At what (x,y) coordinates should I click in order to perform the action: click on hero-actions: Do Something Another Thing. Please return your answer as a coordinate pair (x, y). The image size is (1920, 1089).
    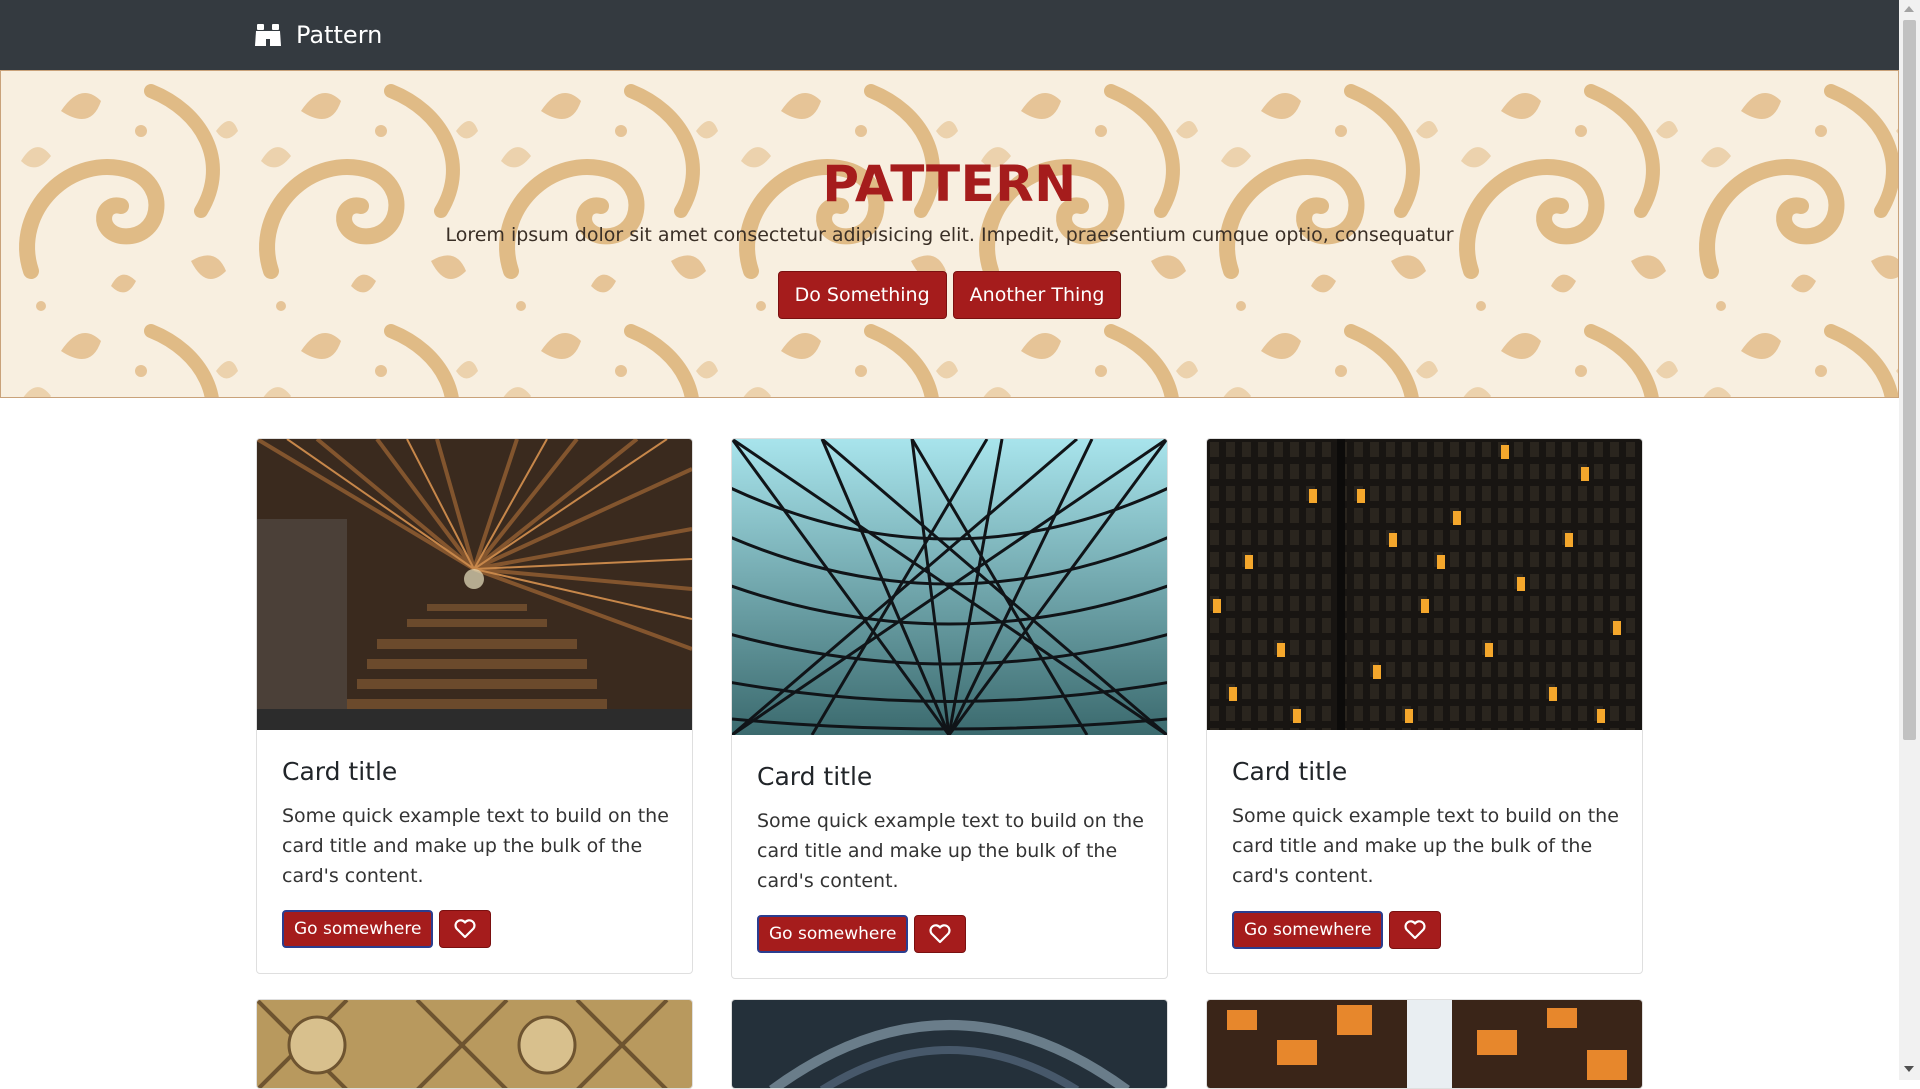
    Looking at the image, I should click on (949, 295).